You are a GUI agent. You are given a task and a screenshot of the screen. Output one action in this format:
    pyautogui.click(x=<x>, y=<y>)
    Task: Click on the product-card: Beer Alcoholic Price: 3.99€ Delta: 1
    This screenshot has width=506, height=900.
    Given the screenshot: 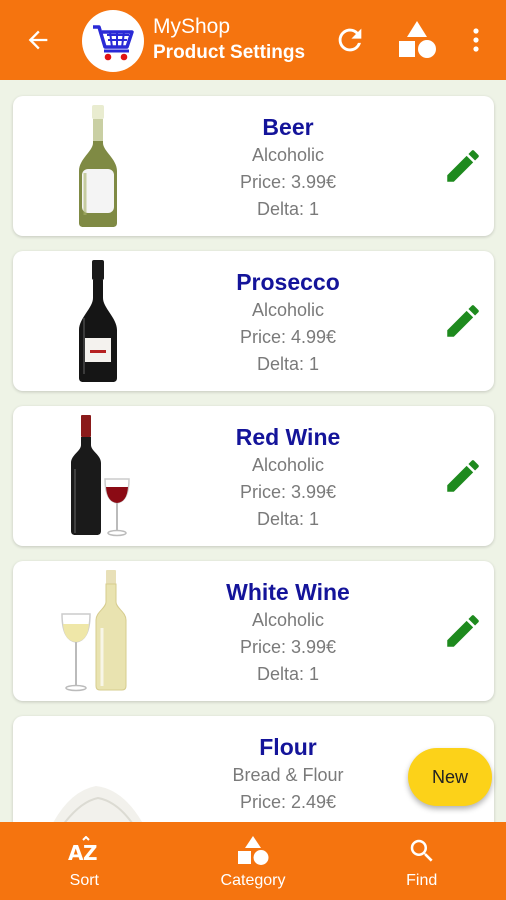 What is the action you would take?
    pyautogui.click(x=253, y=166)
    